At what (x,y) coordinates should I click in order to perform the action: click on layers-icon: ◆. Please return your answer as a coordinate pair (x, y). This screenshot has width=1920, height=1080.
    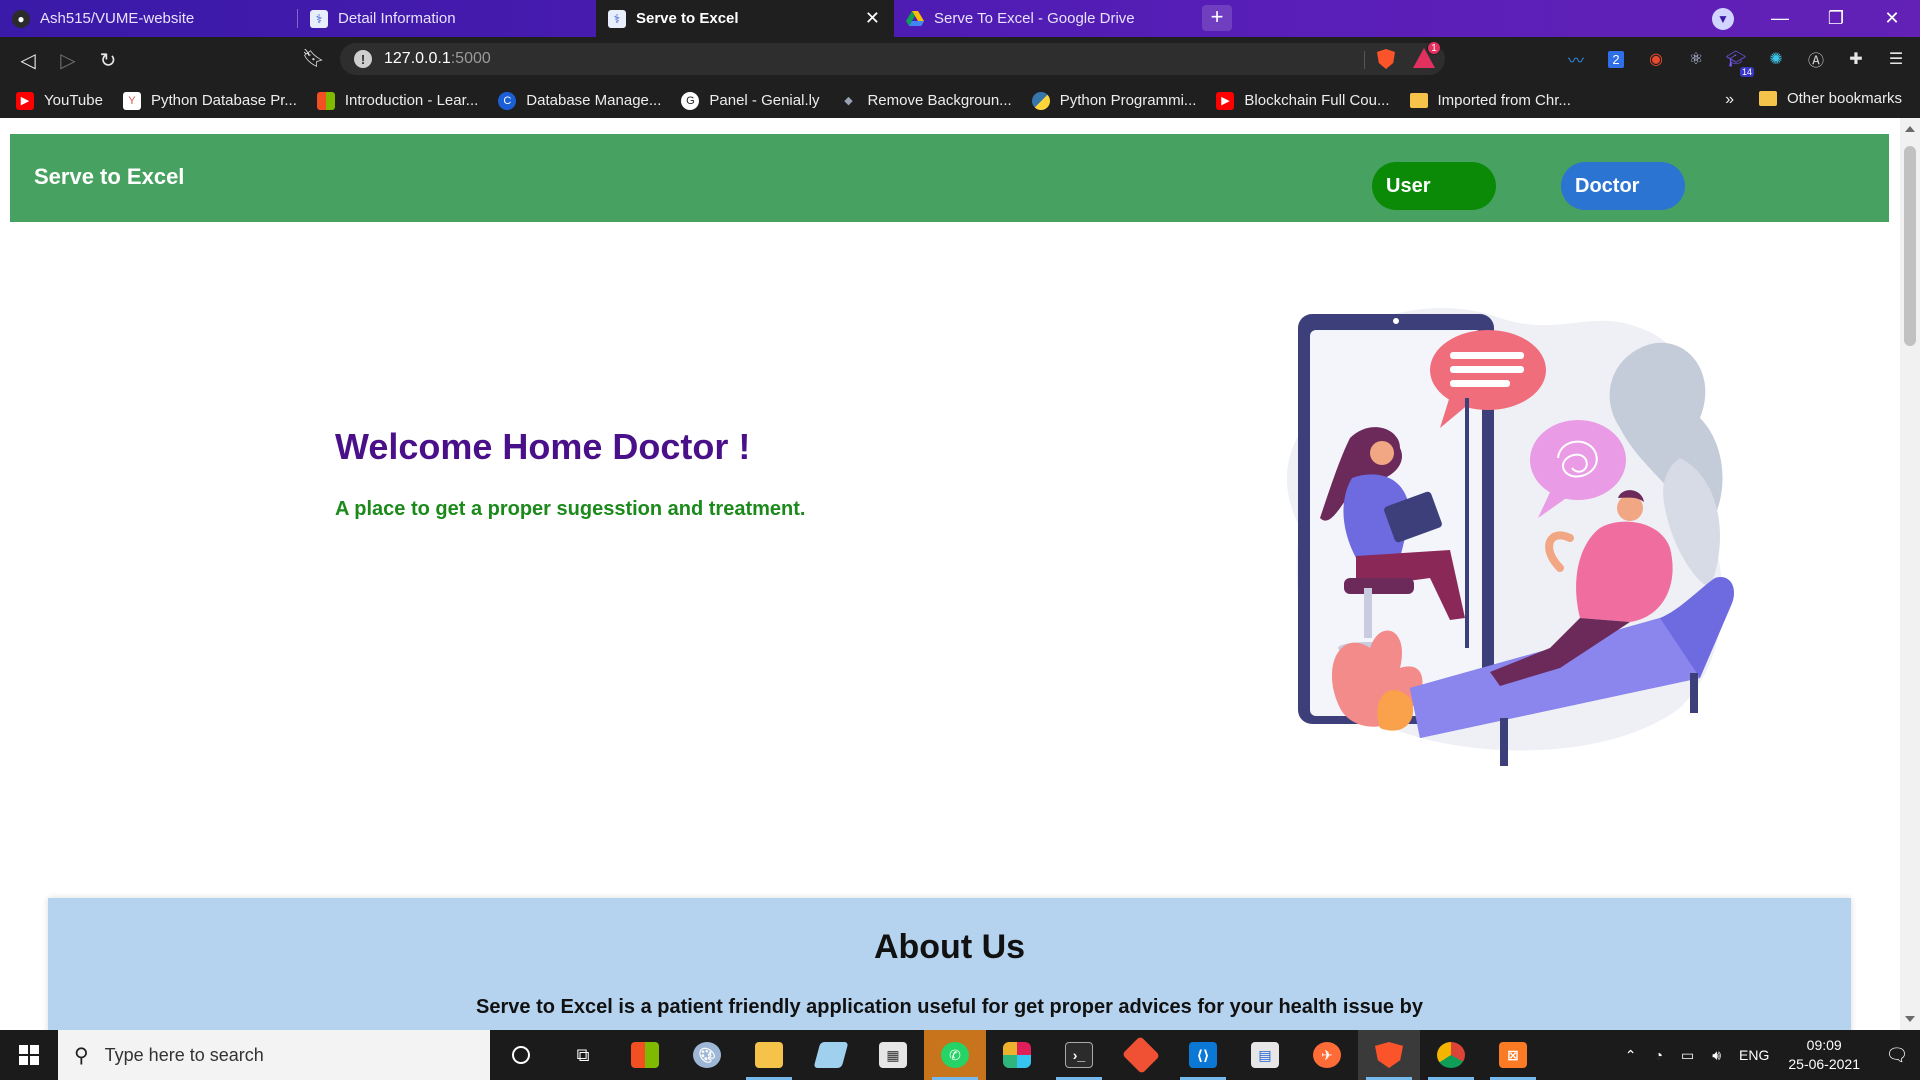
    Looking at the image, I should click on (848, 101).